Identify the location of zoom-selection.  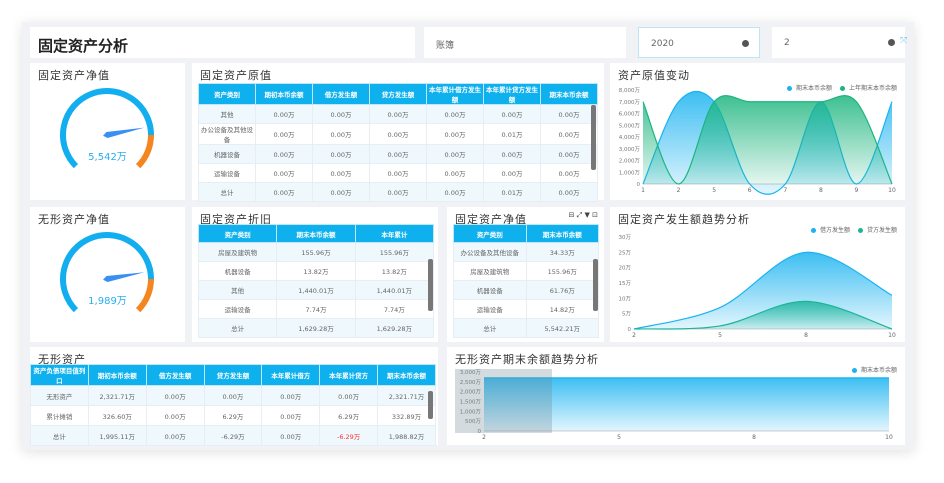
(503, 401).